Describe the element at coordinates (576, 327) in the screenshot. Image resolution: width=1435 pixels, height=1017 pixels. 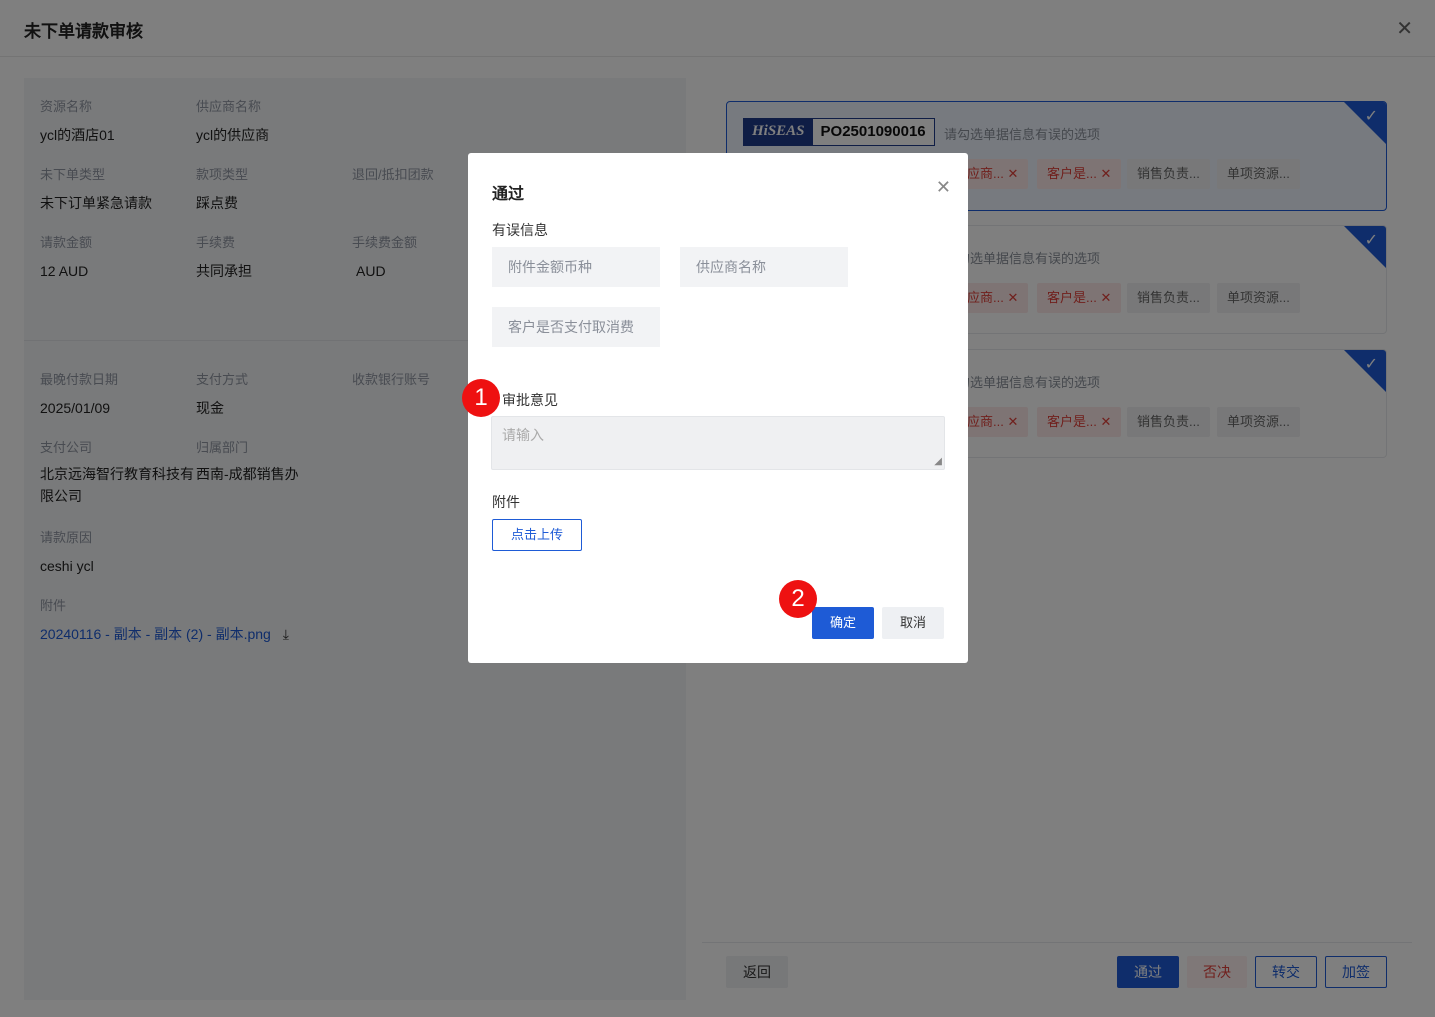
I see `option-customer-cancel-fee: 客户是否支付取消费` at that location.